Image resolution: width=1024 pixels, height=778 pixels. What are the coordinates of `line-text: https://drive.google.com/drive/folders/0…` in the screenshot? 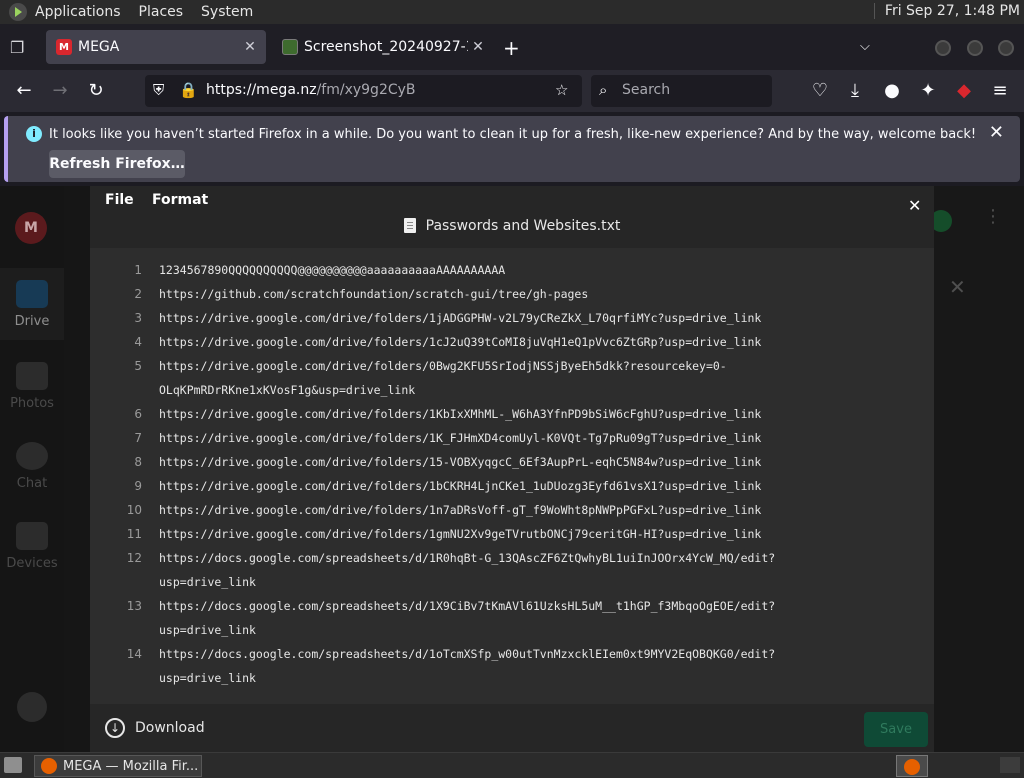 It's located at (443, 366).